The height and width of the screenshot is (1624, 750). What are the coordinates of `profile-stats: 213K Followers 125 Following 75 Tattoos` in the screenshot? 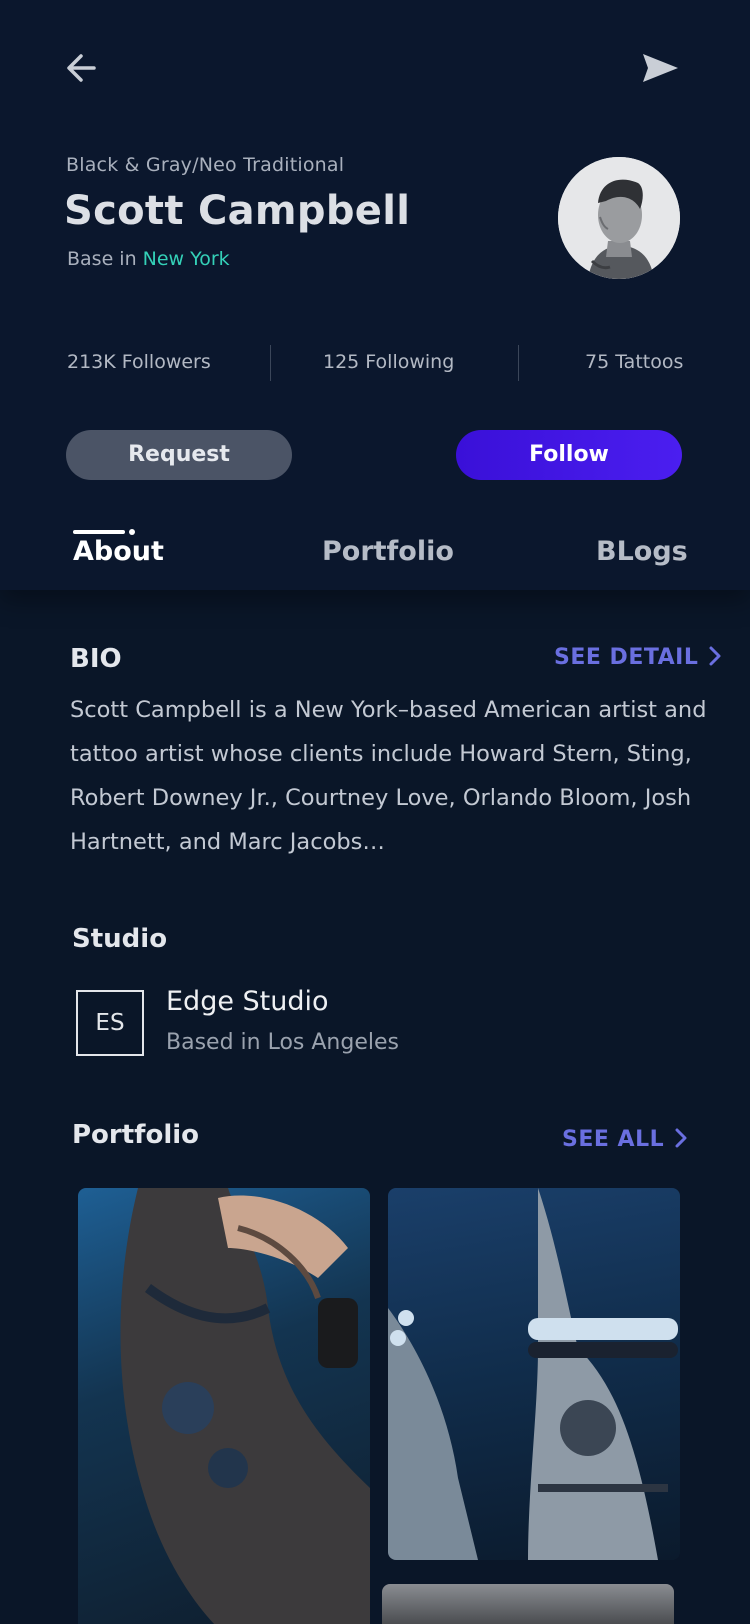 It's located at (375, 365).